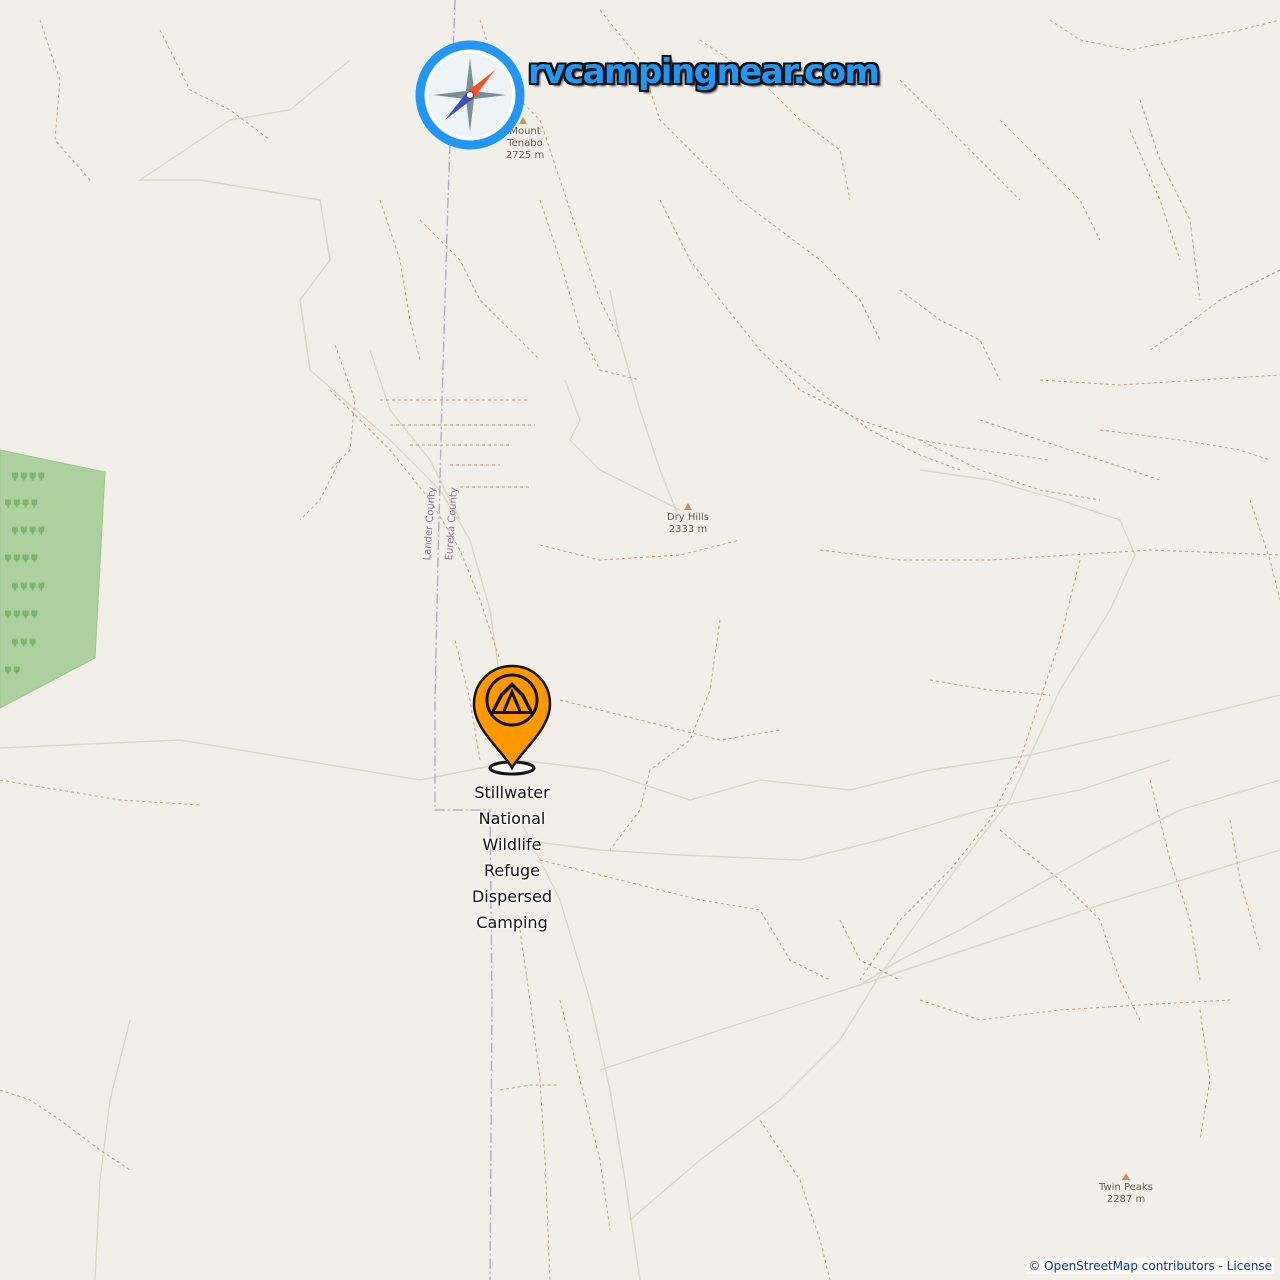 This screenshot has height=1280, width=1280. What do you see at coordinates (463, 640) in the screenshot?
I see `county-boundary` at bounding box center [463, 640].